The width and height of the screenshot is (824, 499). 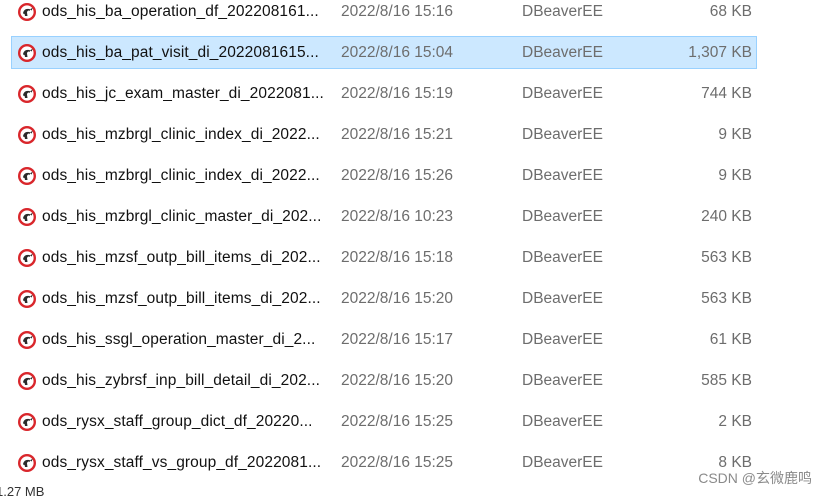 What do you see at coordinates (755, 478) in the screenshot?
I see `watermark: CSDN @玄微鹿鸣` at bounding box center [755, 478].